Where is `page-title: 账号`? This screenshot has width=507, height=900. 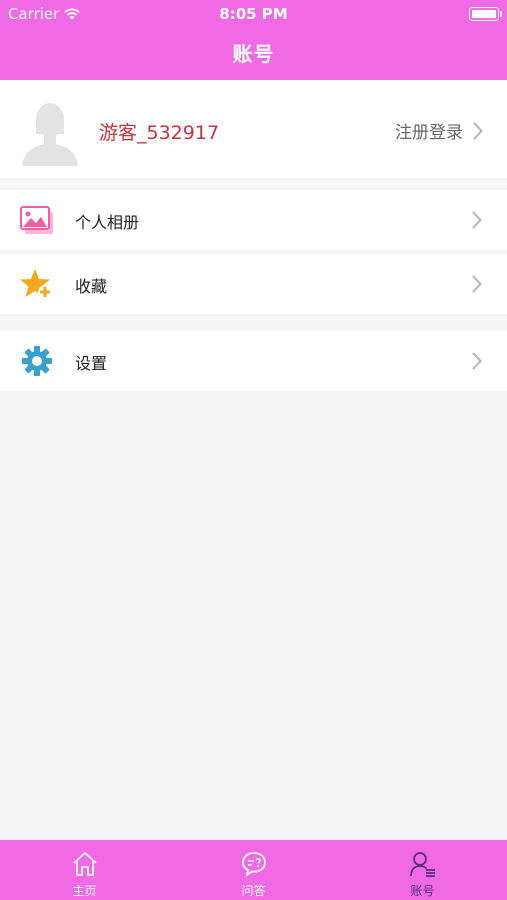 page-title: 账号 is located at coordinates (253, 54).